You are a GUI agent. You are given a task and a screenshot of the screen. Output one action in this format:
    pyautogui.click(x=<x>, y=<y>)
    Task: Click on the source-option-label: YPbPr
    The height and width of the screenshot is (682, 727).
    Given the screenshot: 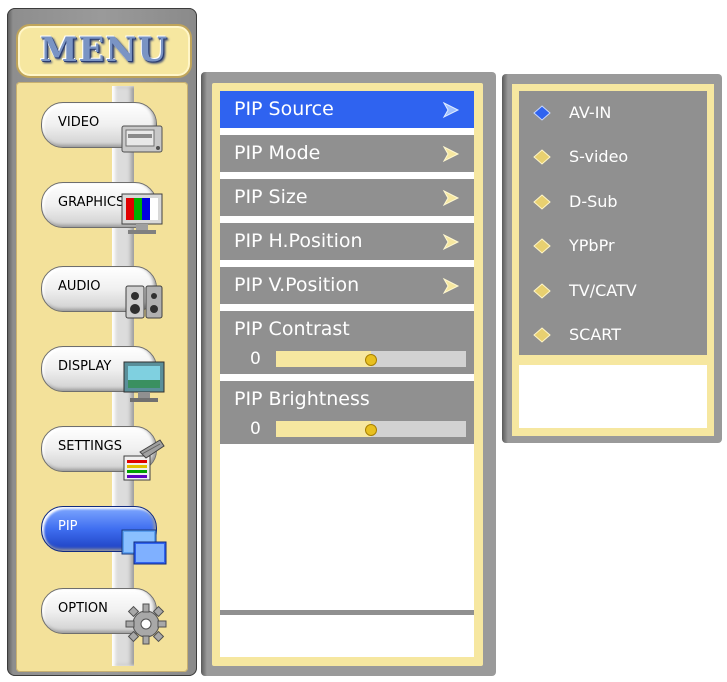 What is the action you would take?
    pyautogui.click(x=592, y=245)
    